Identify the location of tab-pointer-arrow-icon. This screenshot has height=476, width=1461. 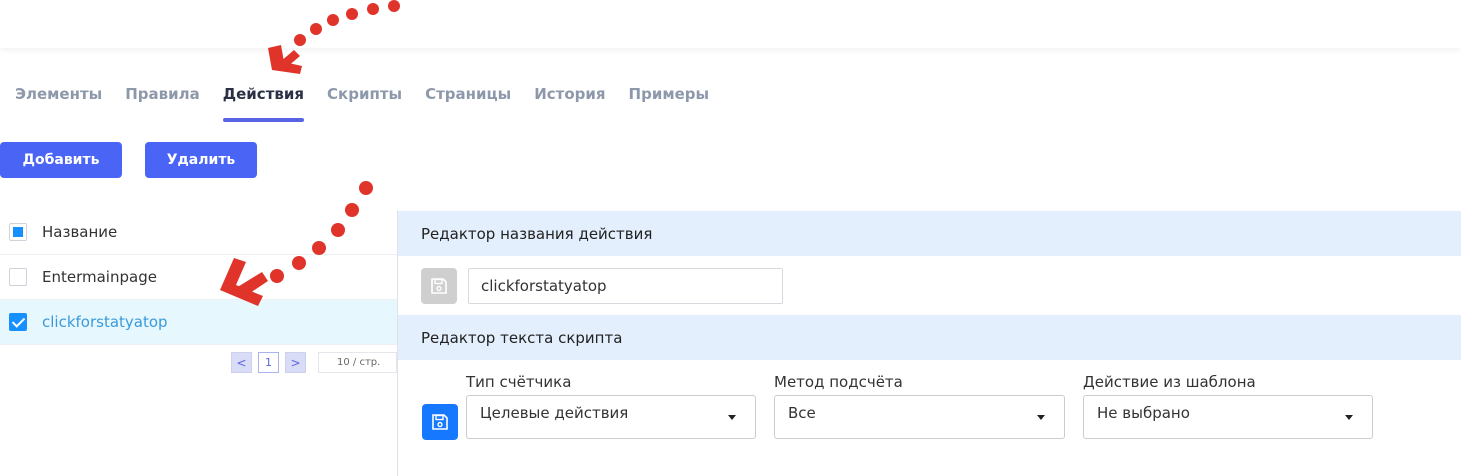
(334, 37).